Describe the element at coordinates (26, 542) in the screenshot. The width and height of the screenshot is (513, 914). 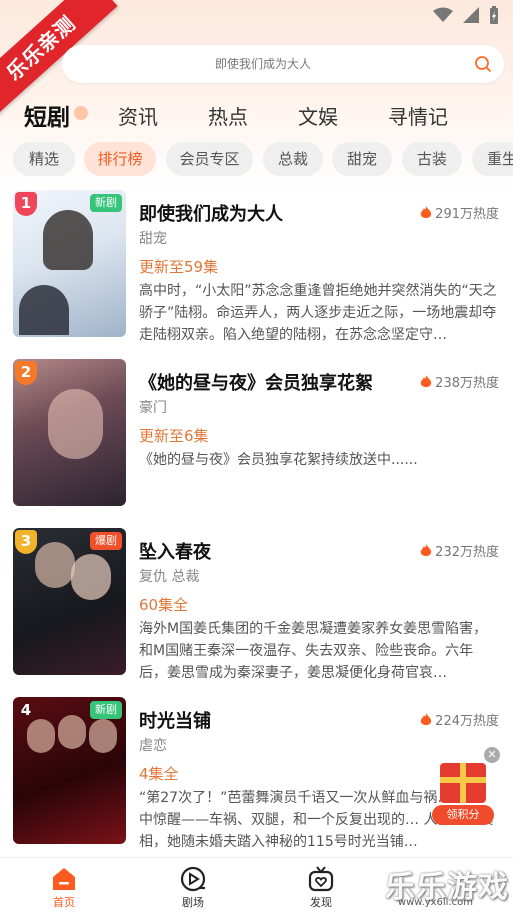
I see `rank-badge: 3` at that location.